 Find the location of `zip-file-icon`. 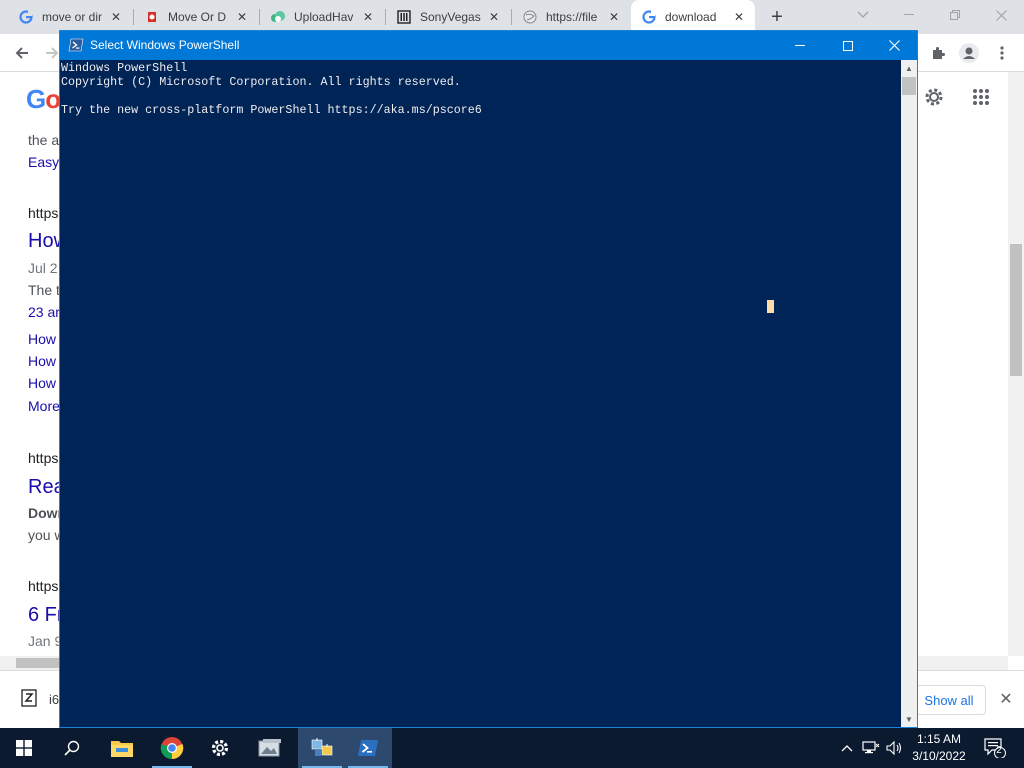

zip-file-icon is located at coordinates (29, 698).